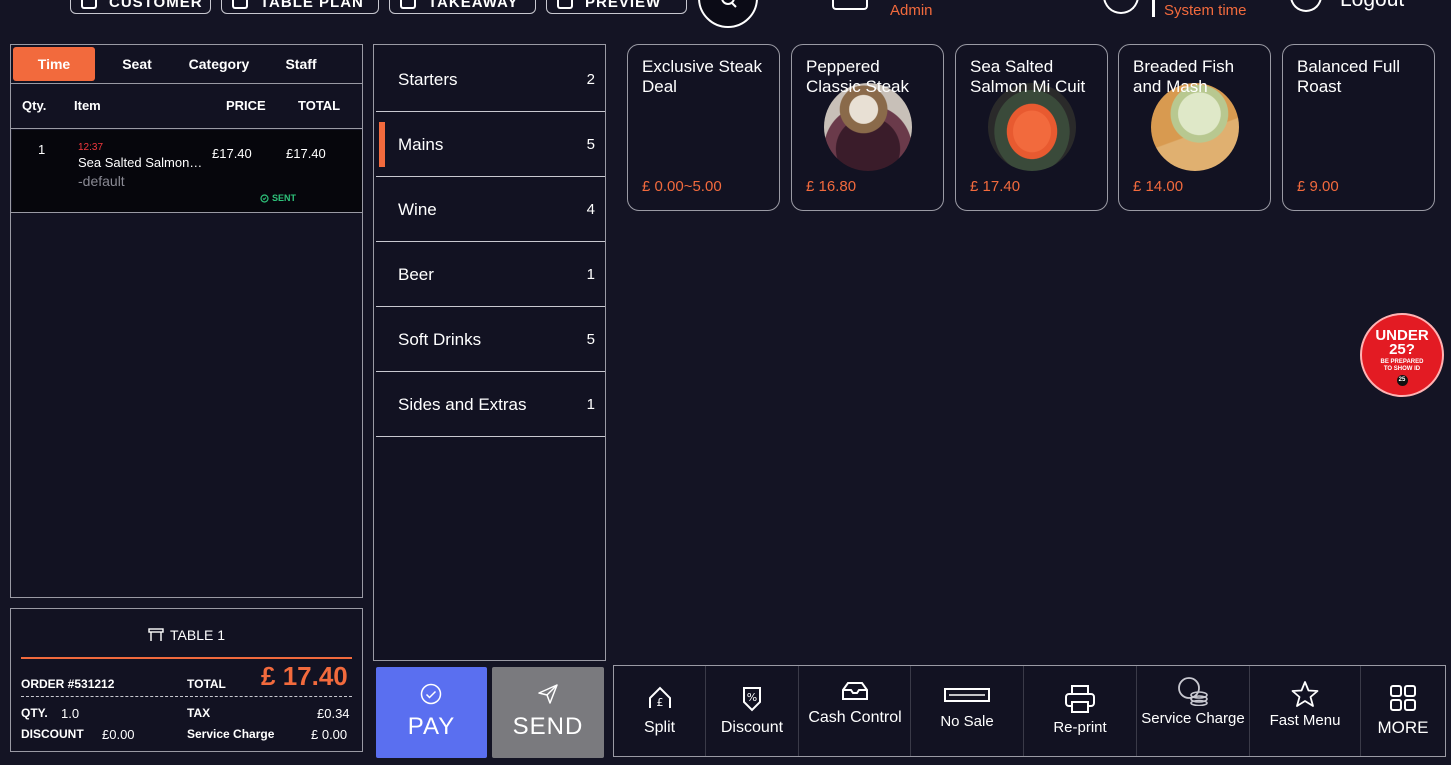 This screenshot has width=1451, height=765. Describe the element at coordinates (240, 4) in the screenshot. I see `table-plan-icon` at that location.